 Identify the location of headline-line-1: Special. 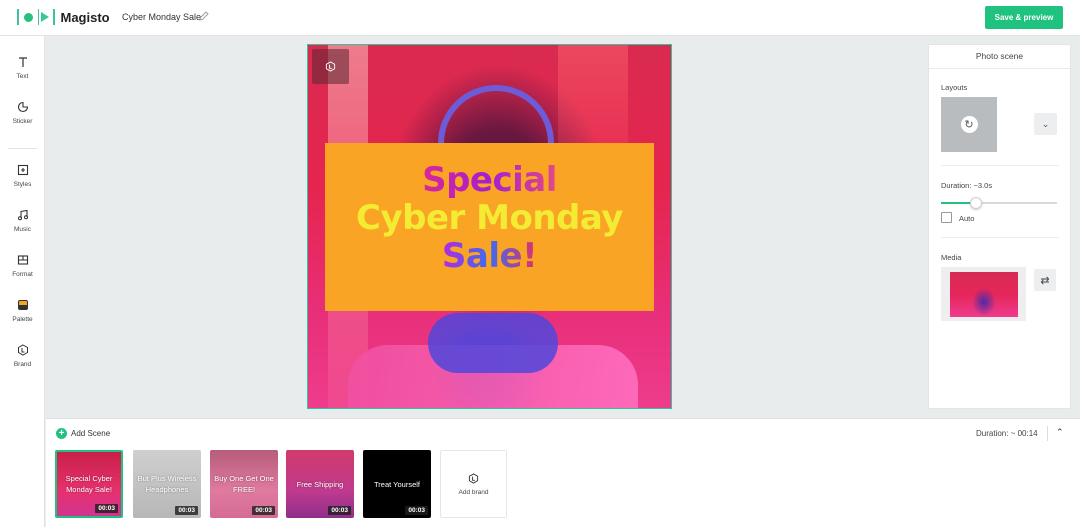
(489, 180).